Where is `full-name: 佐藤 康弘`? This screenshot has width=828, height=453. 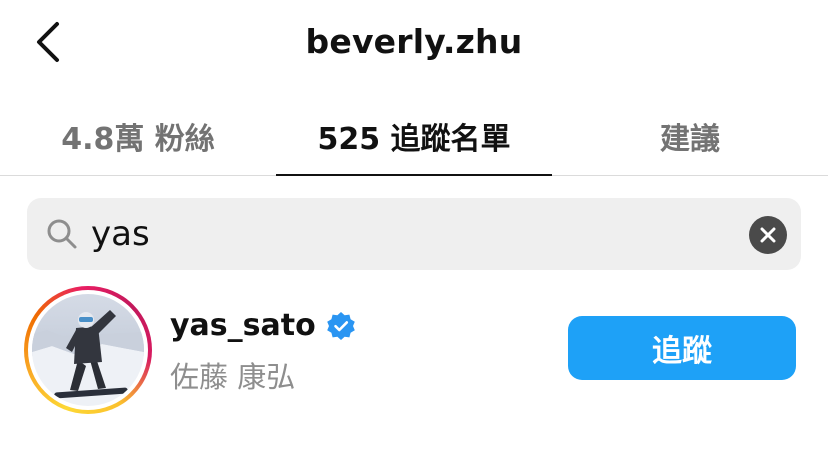
full-name: 佐藤 康弘 is located at coordinates (233, 377).